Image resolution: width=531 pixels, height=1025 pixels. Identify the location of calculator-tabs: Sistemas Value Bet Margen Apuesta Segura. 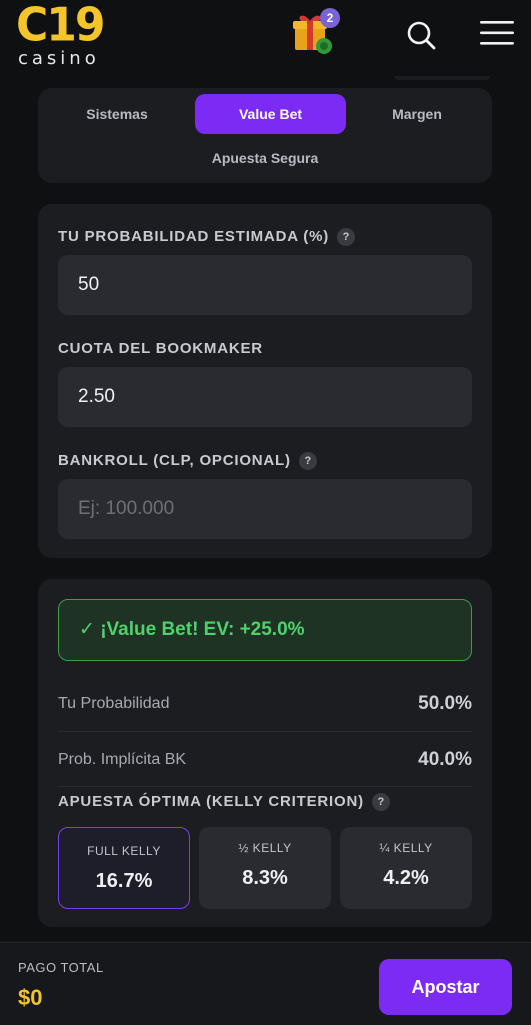
(265, 135).